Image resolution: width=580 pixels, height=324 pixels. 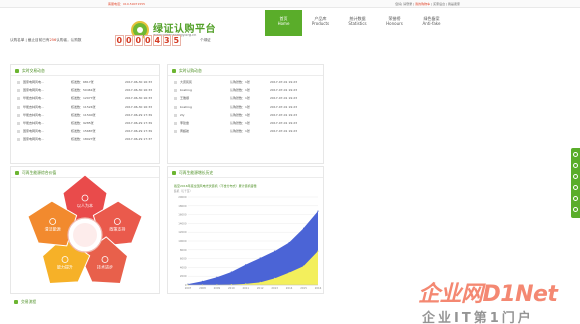 I want to click on counter-tail: 个绿证, so click(x=205, y=40).